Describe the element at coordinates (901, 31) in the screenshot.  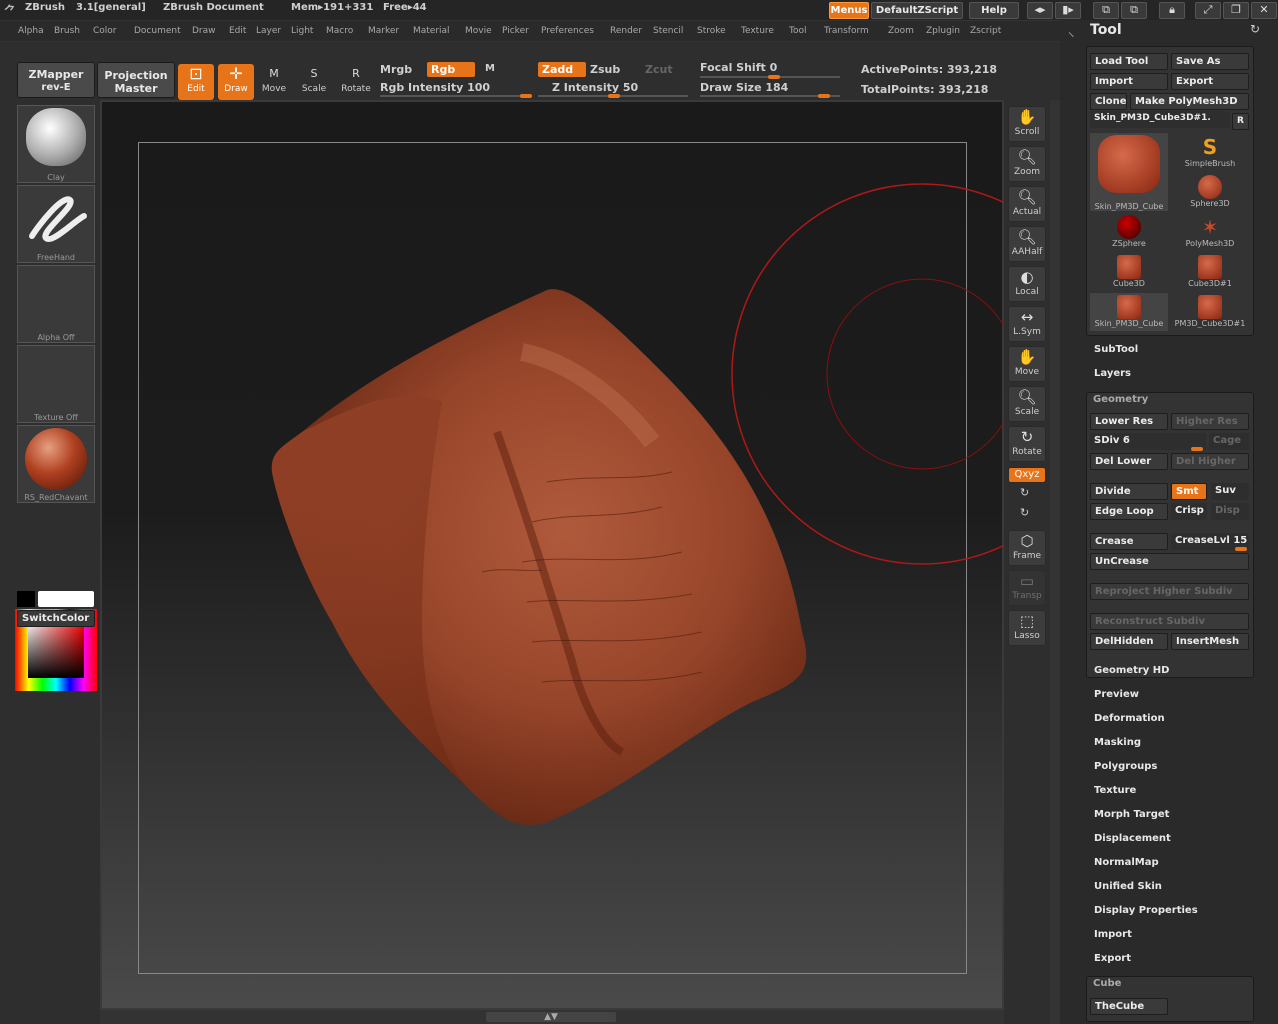
I see `menu-zoom: Zoom` at that location.